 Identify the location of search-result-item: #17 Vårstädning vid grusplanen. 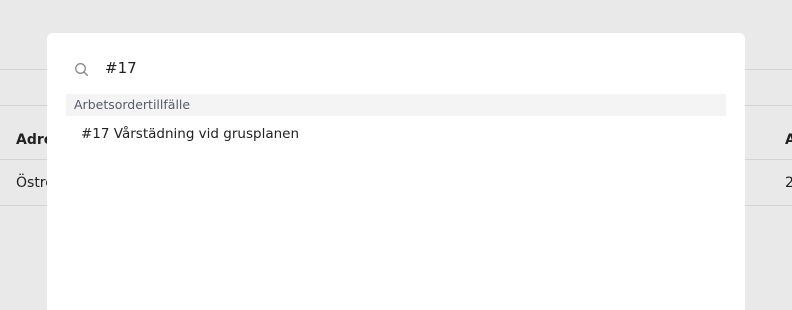
(396, 134).